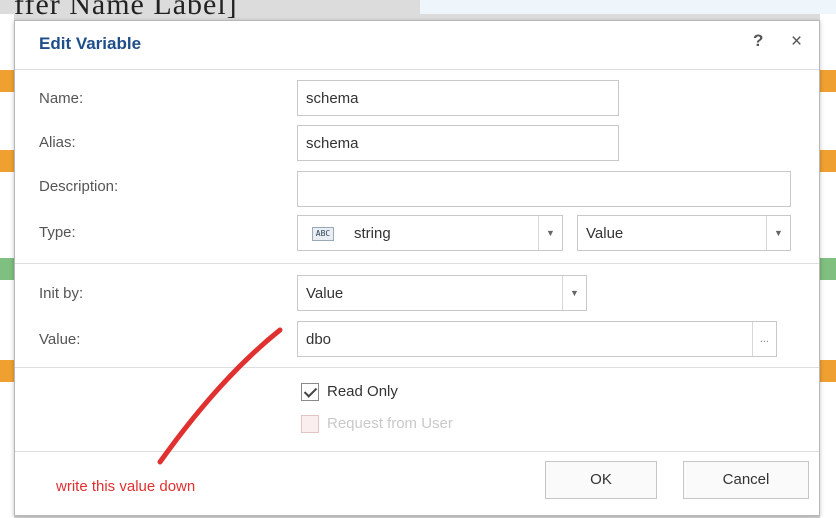  I want to click on type-mode-value: Value, so click(605, 233).